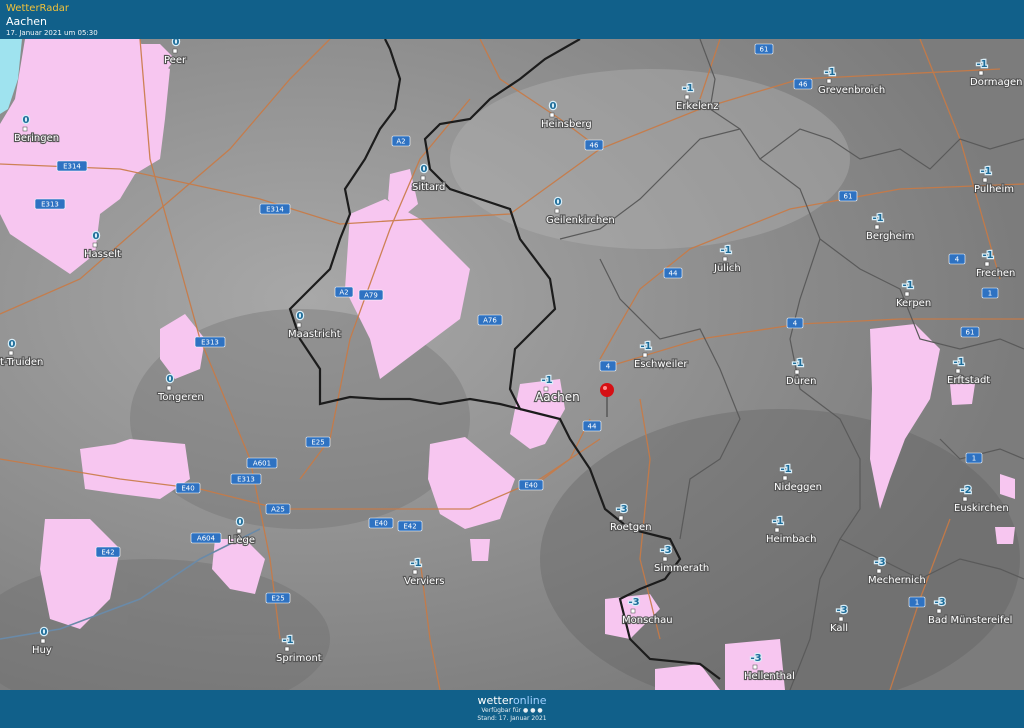  What do you see at coordinates (21, 362) in the screenshot?
I see `place-name: t-Truiden` at bounding box center [21, 362].